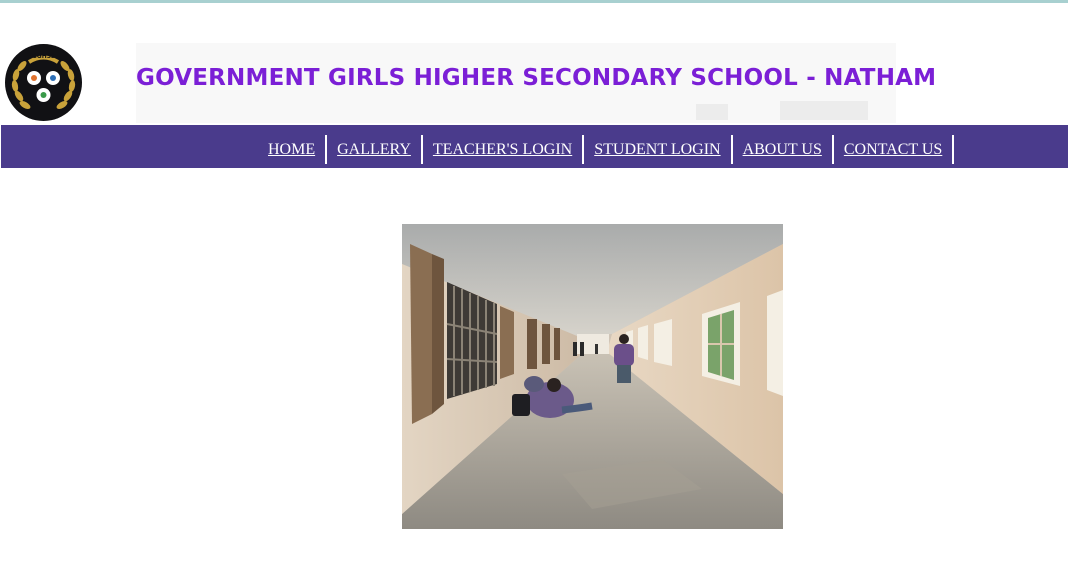  What do you see at coordinates (504, 149) in the screenshot?
I see `nav-item-teachers-login: TEACHER'S LOGIN` at bounding box center [504, 149].